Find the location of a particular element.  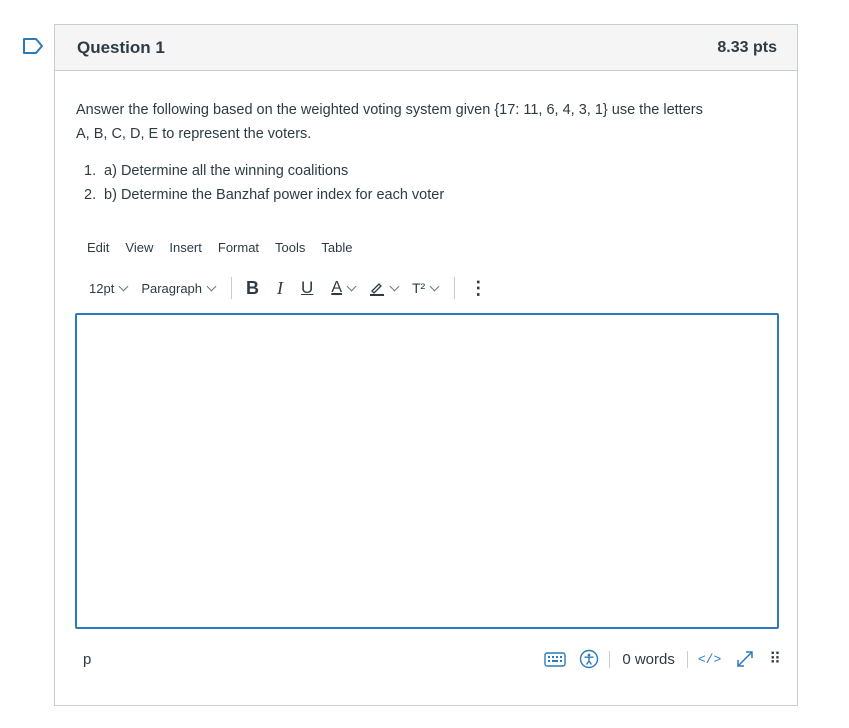

superscript-icon: T² is located at coordinates (418, 288).